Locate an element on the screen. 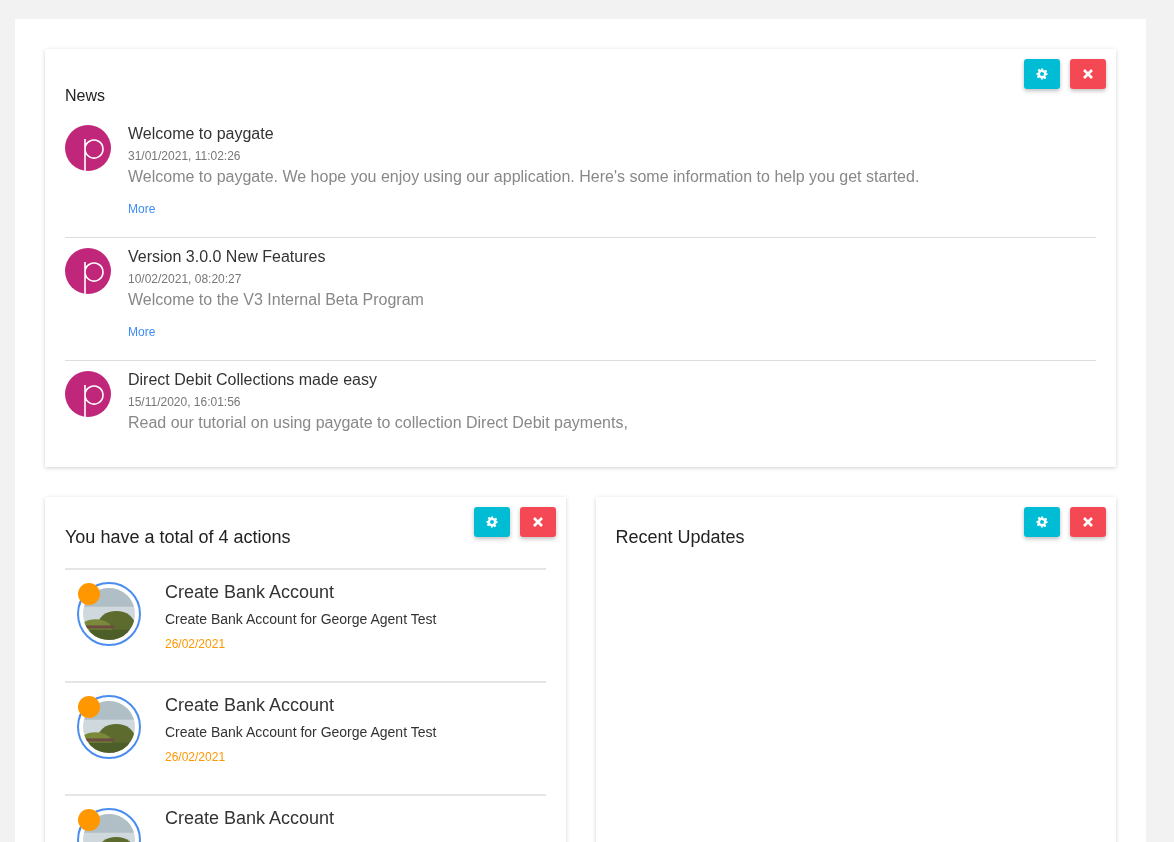 This screenshot has height=842, width=1174. card-title: You have a total of 4 actions is located at coordinates (178, 537).